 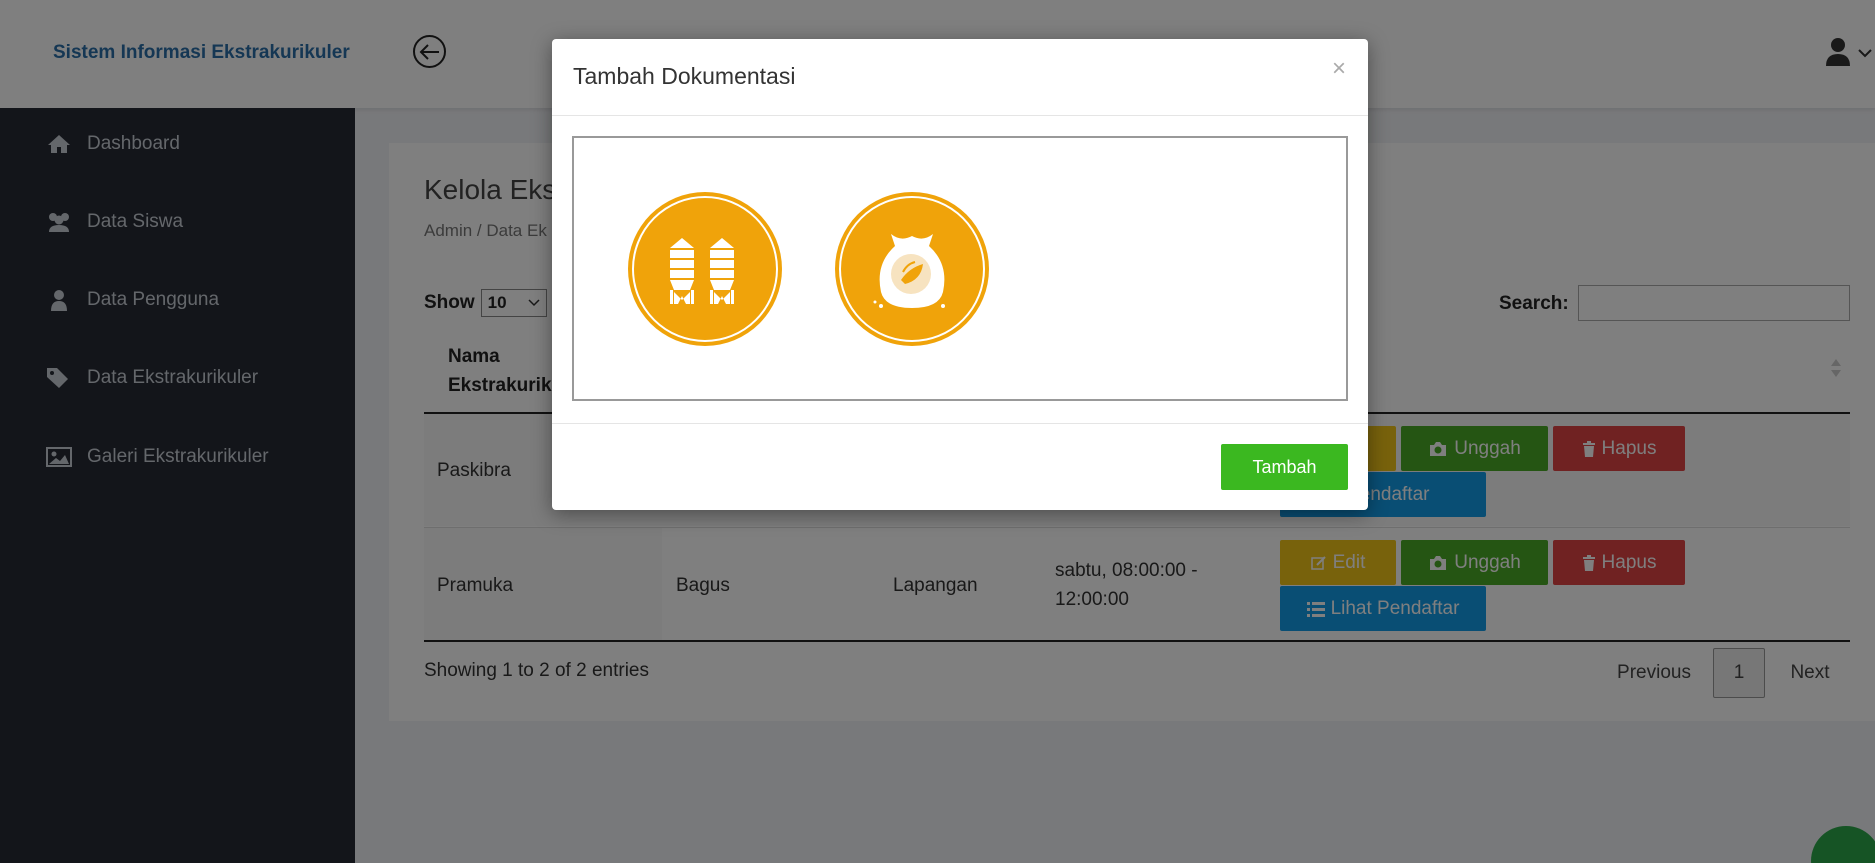 What do you see at coordinates (1284, 467) in the screenshot?
I see `tambah-button: Tambah` at bounding box center [1284, 467].